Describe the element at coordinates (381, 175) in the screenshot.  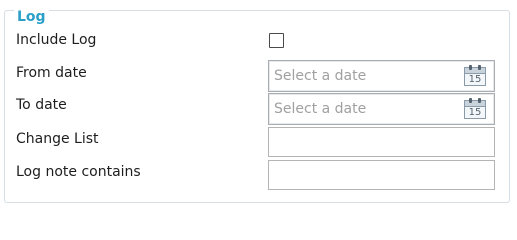
I see `log-note-input` at that location.